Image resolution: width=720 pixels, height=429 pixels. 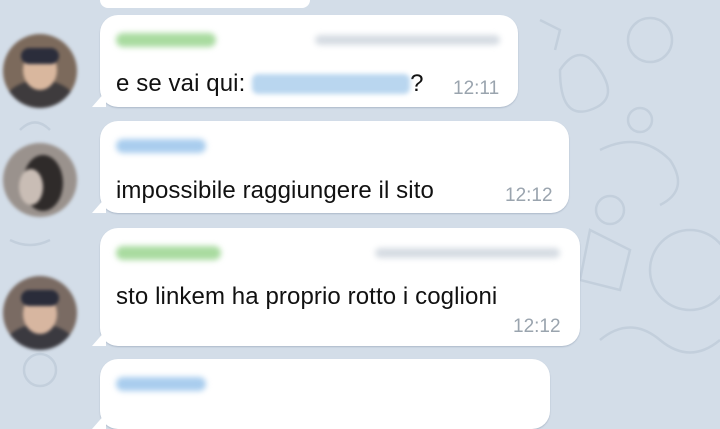 I want to click on message-timestamp: 12:11, so click(x=476, y=88).